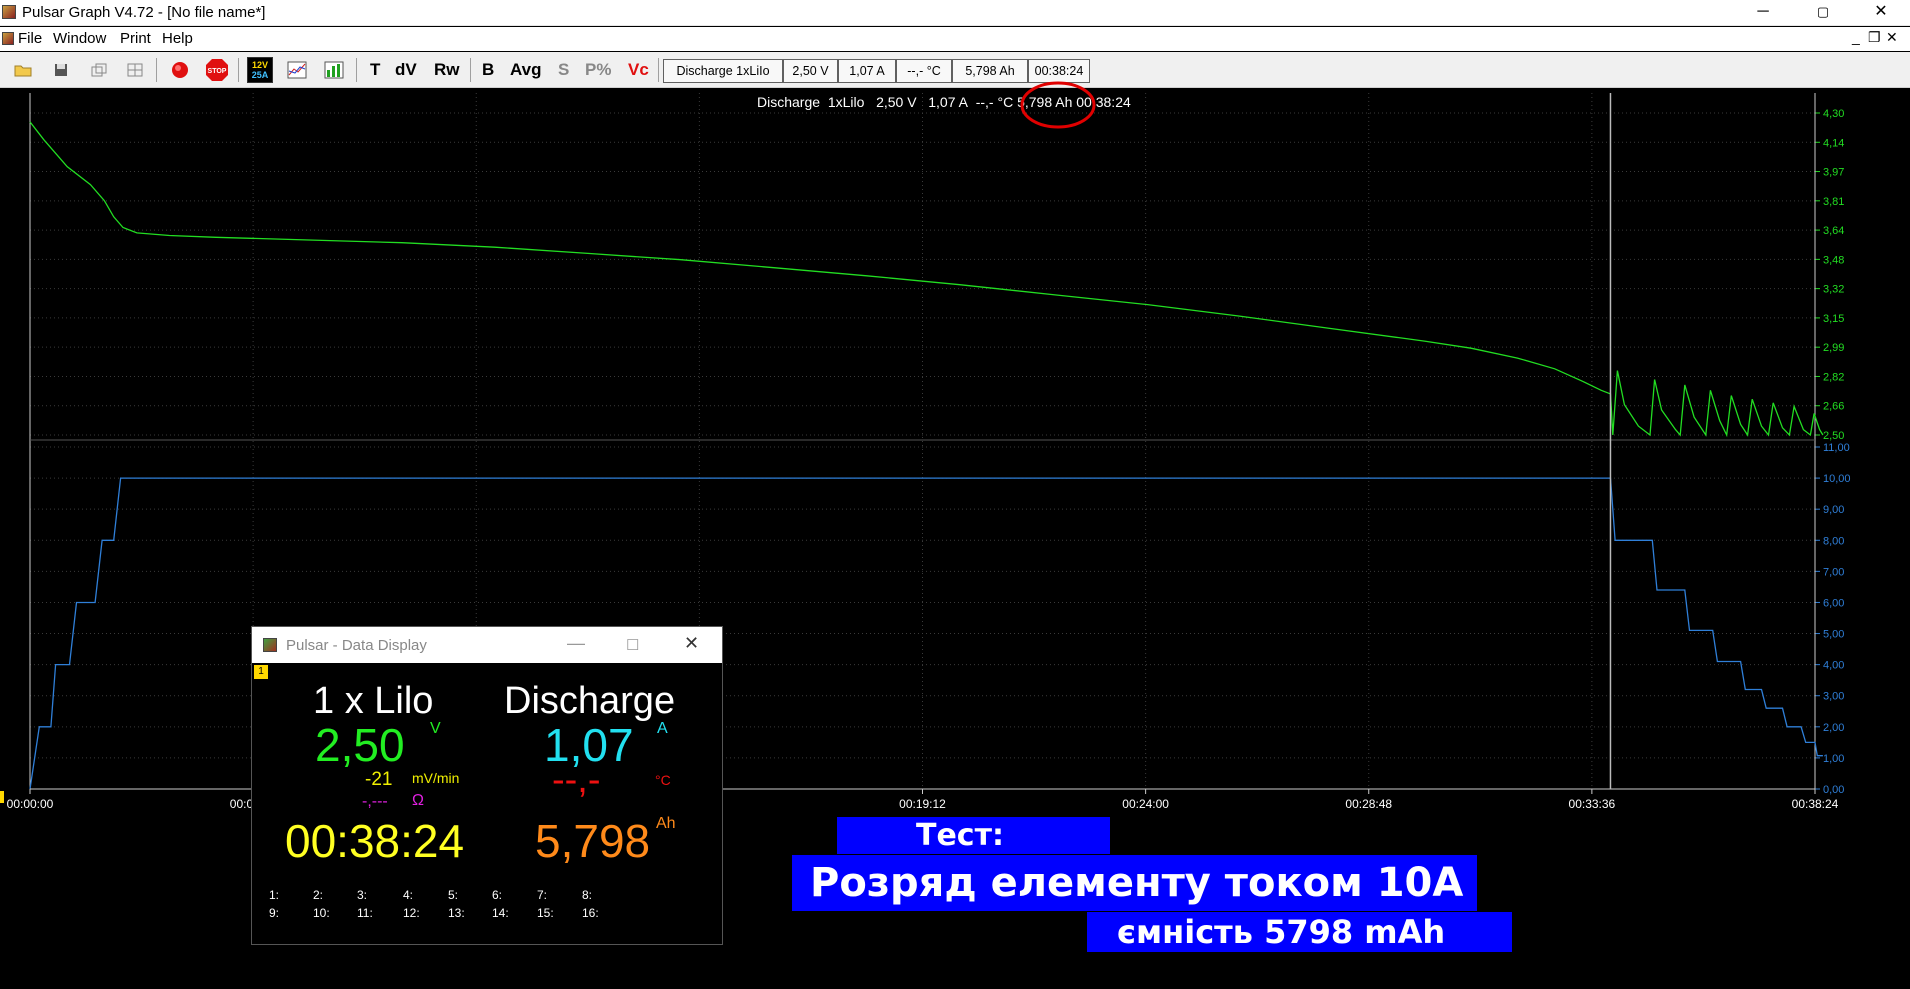 This screenshot has width=1910, height=989. What do you see at coordinates (922, 804) in the screenshot?
I see `x-tick-label: 00:19:12` at bounding box center [922, 804].